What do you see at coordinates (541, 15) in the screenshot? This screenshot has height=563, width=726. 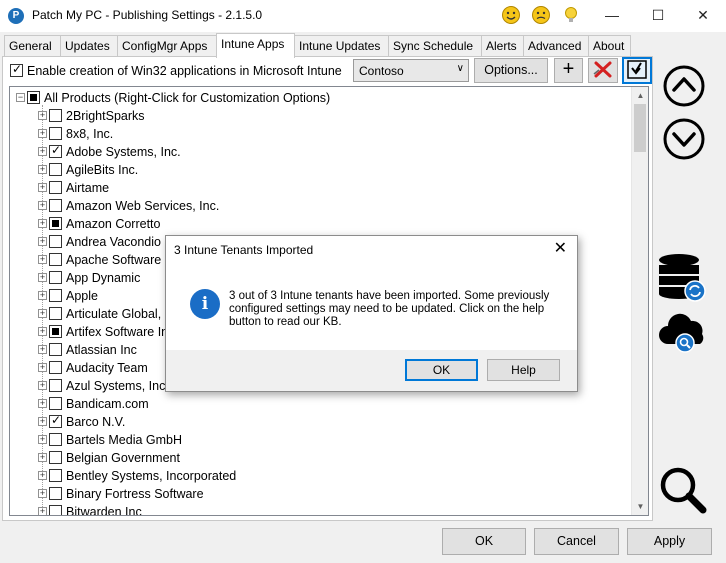 I see `smiley-neutral-icon` at bounding box center [541, 15].